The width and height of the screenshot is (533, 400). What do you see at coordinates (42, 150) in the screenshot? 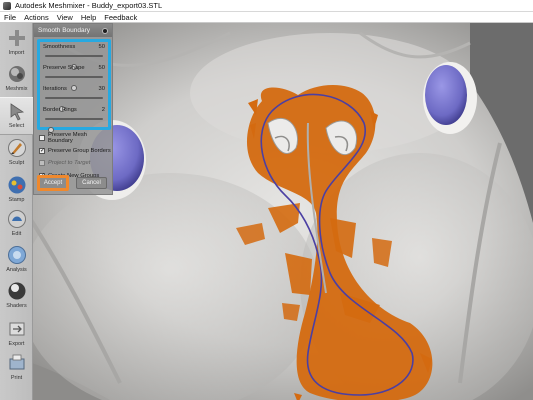
I see `checkbox-box: ✓` at bounding box center [42, 150].